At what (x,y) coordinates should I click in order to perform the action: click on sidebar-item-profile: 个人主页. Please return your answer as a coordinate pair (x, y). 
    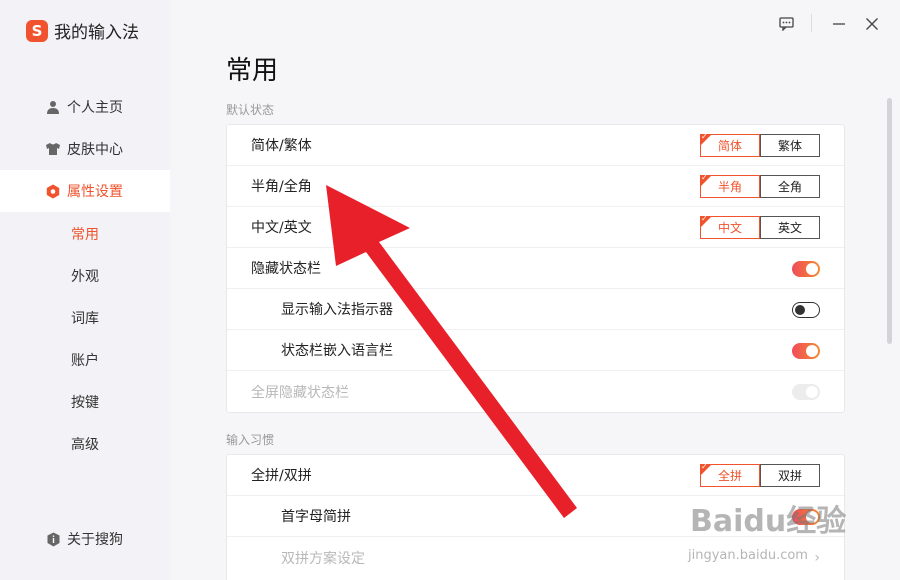
    Looking at the image, I should click on (85, 107).